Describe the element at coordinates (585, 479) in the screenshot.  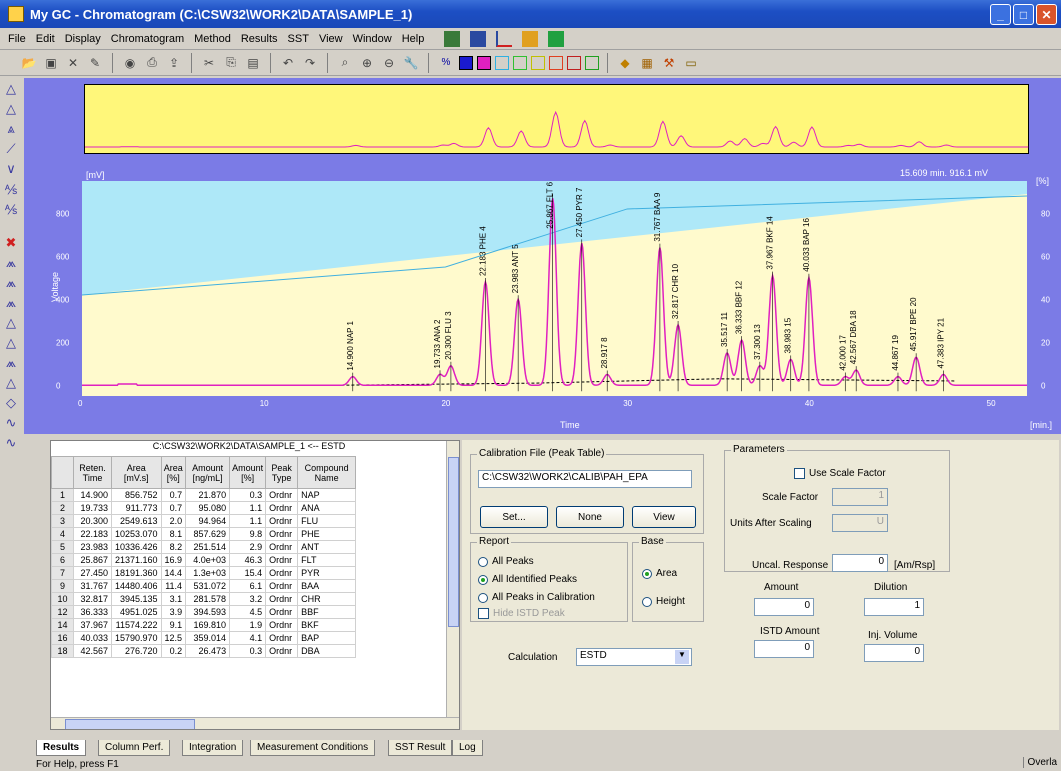
I see `calibration-file-field: C:\CSW32\WORK2\CALIB\PAH_EPA` at that location.